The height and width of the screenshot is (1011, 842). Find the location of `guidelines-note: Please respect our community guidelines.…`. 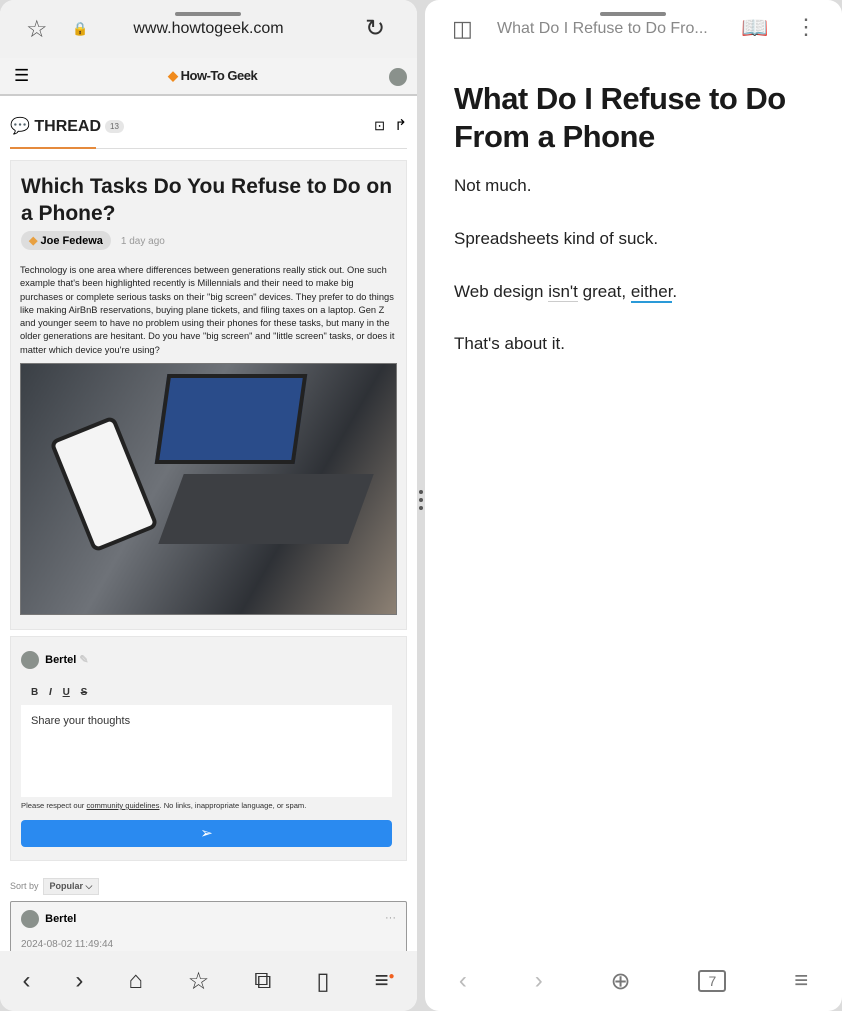

guidelines-note: Please respect our community guidelines.… is located at coordinates (164, 805).